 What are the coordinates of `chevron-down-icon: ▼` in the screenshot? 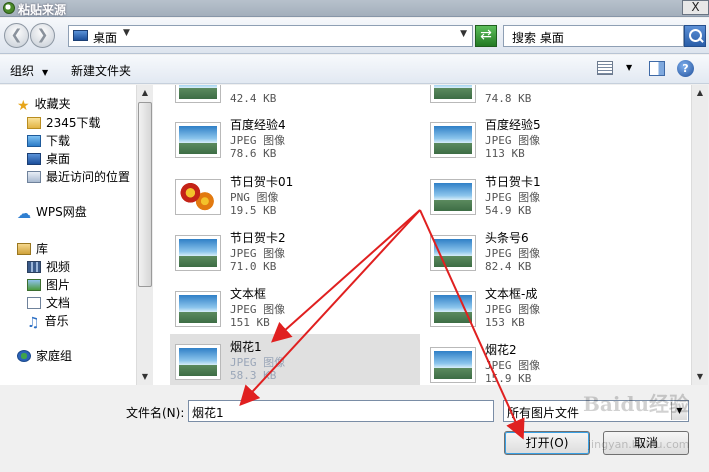 It's located at (45, 72).